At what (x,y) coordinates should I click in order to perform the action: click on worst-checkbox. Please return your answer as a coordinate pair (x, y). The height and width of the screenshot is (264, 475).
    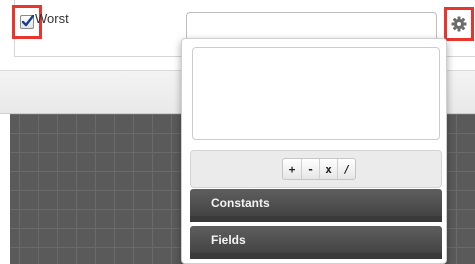
    Looking at the image, I should click on (27, 22).